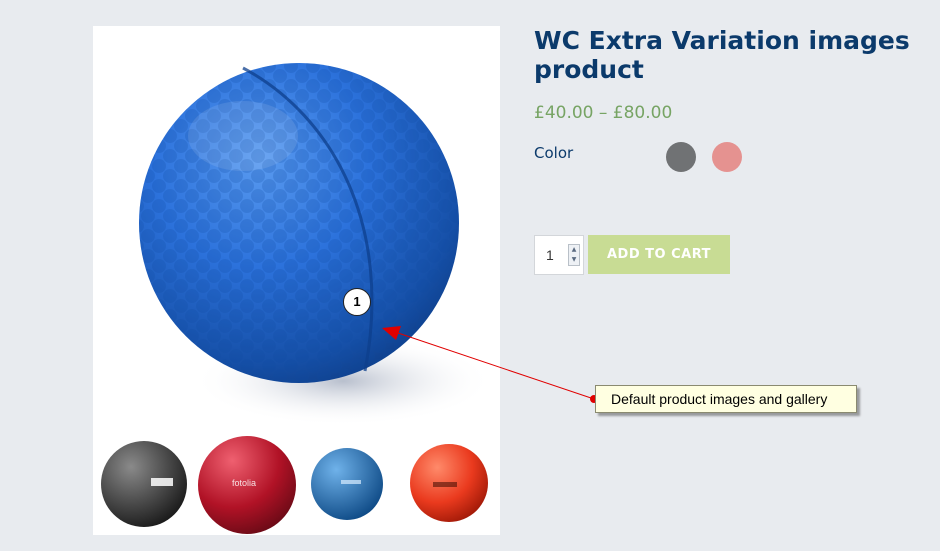  I want to click on quantity-spinner: ▲ ▼, so click(574, 255).